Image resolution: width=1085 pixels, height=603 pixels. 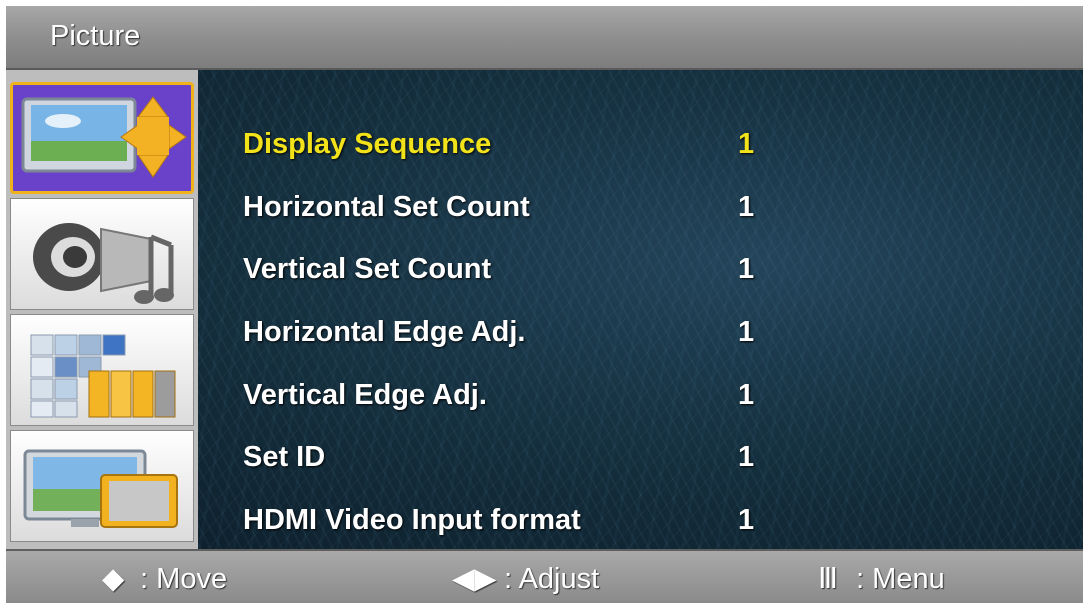 I want to click on tab-input, so click(x=102, y=486).